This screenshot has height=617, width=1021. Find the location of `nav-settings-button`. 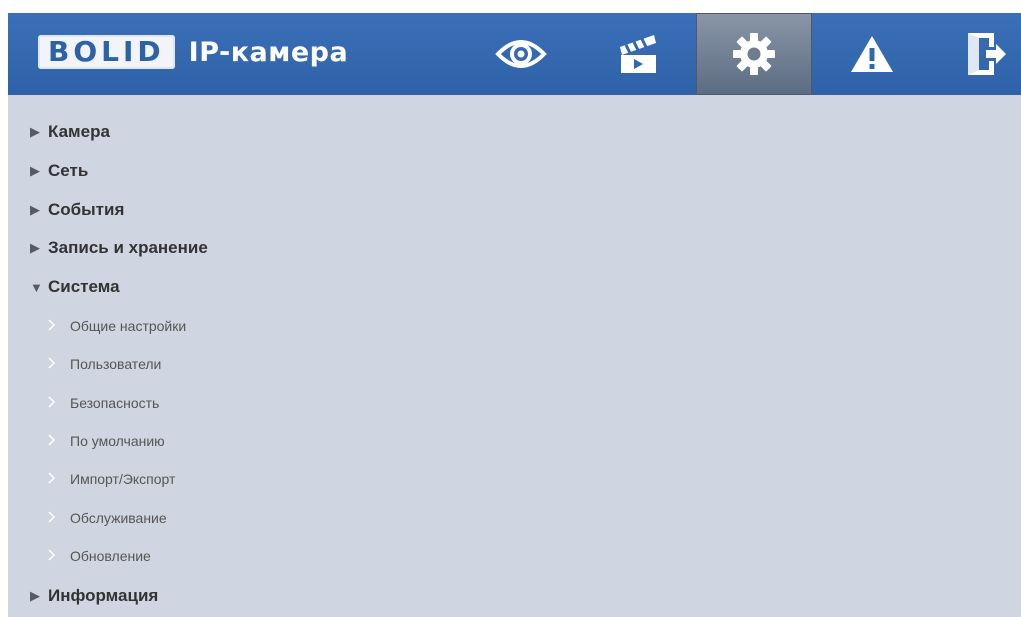

nav-settings-button is located at coordinates (754, 54).